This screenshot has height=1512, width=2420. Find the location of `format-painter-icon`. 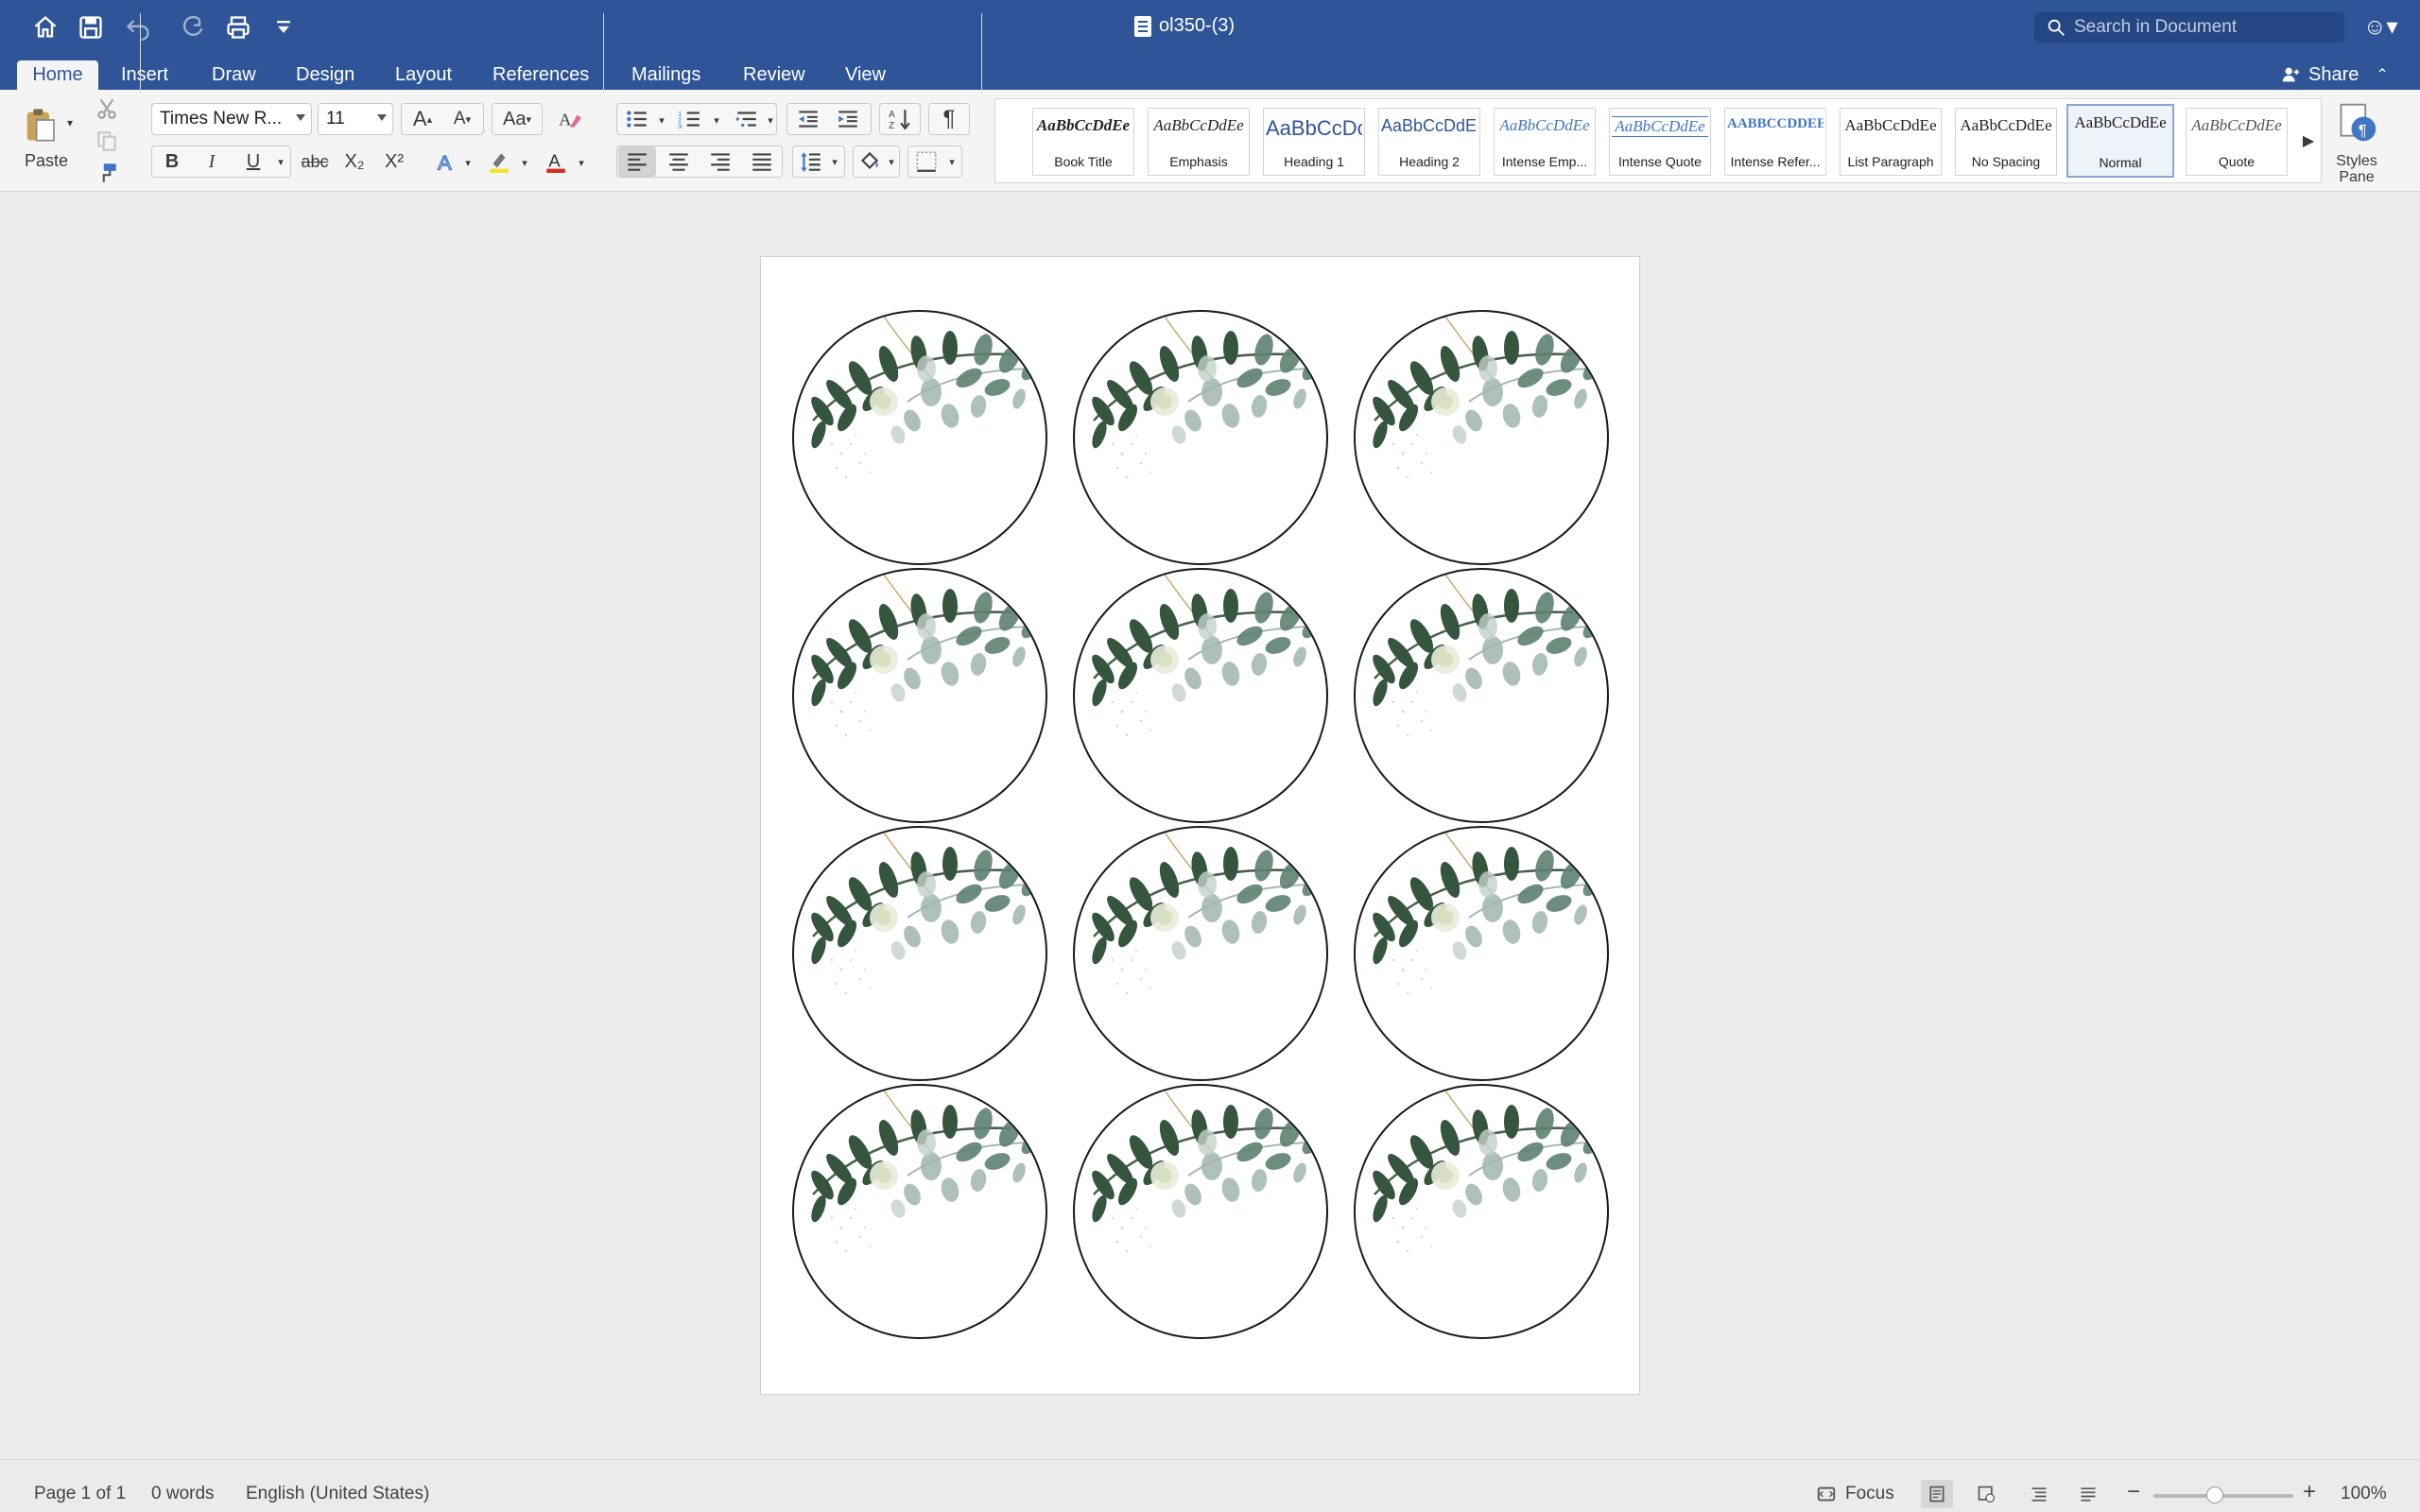

format-painter-icon is located at coordinates (107, 173).